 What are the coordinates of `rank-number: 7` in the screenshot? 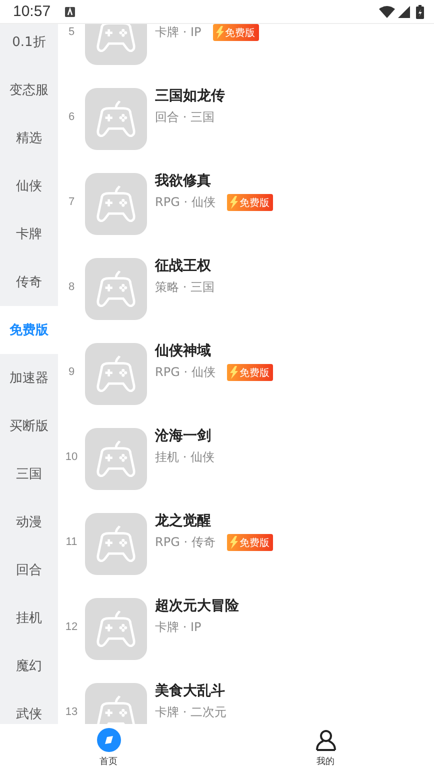 It's located at (71, 202).